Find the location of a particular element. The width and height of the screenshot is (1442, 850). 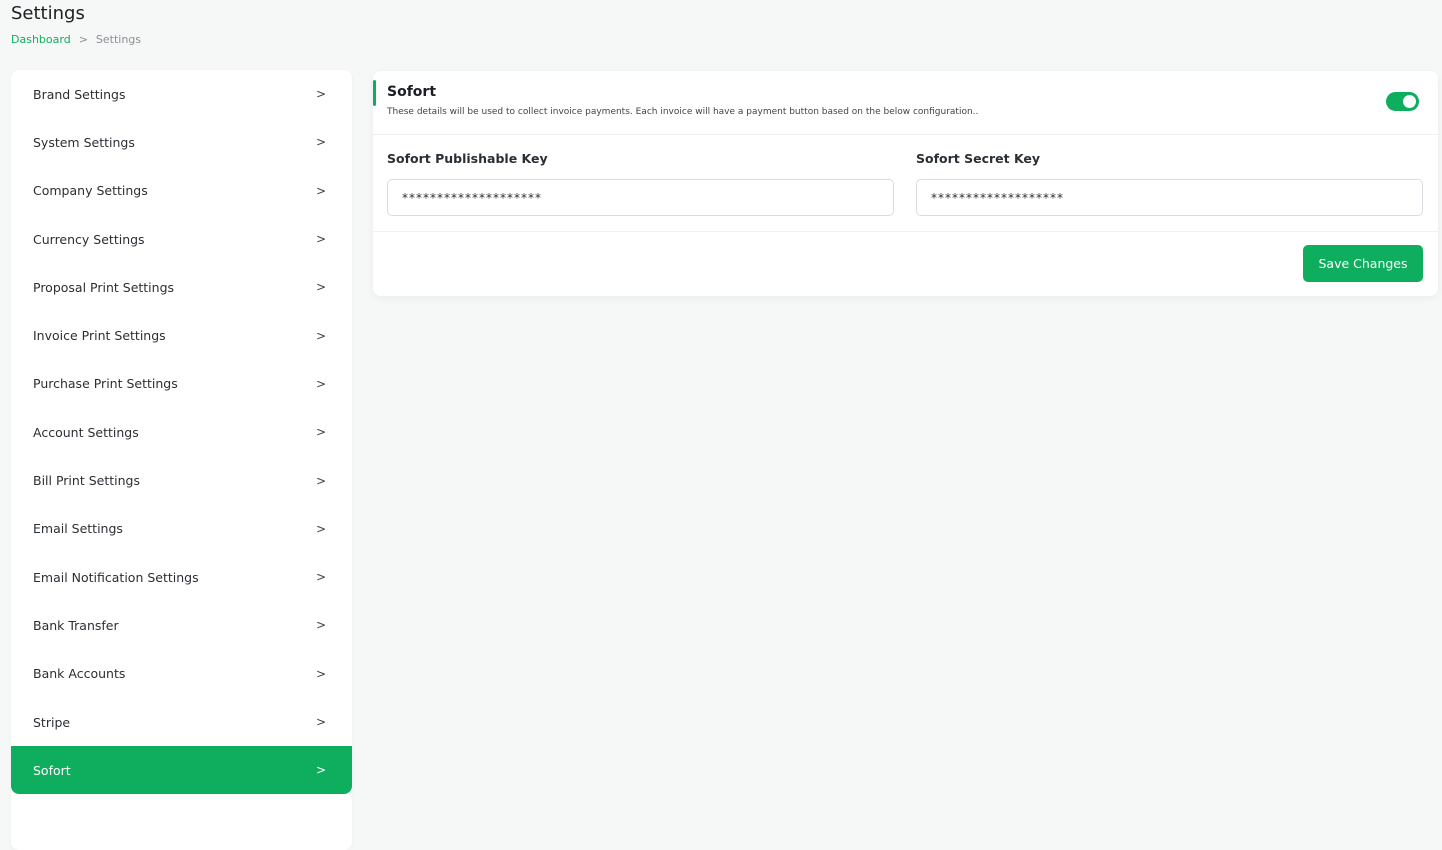

sidebar-item-label: Bank Accounts is located at coordinates (79, 674).